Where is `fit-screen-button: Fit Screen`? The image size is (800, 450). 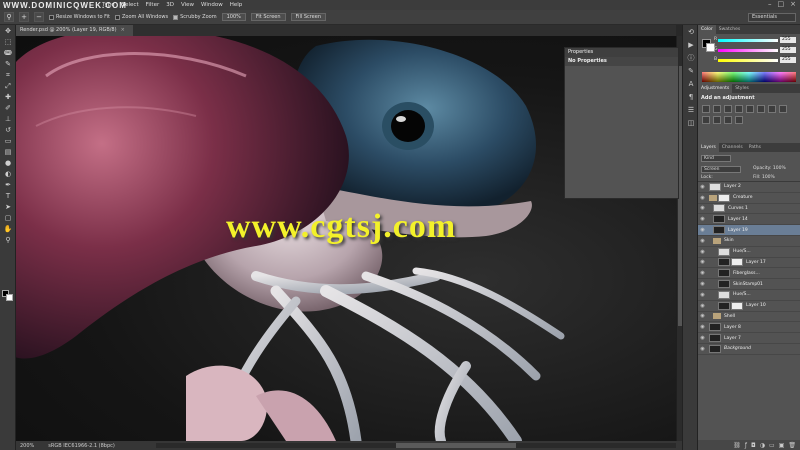 fit-screen-button: Fit Screen is located at coordinates (268, 17).